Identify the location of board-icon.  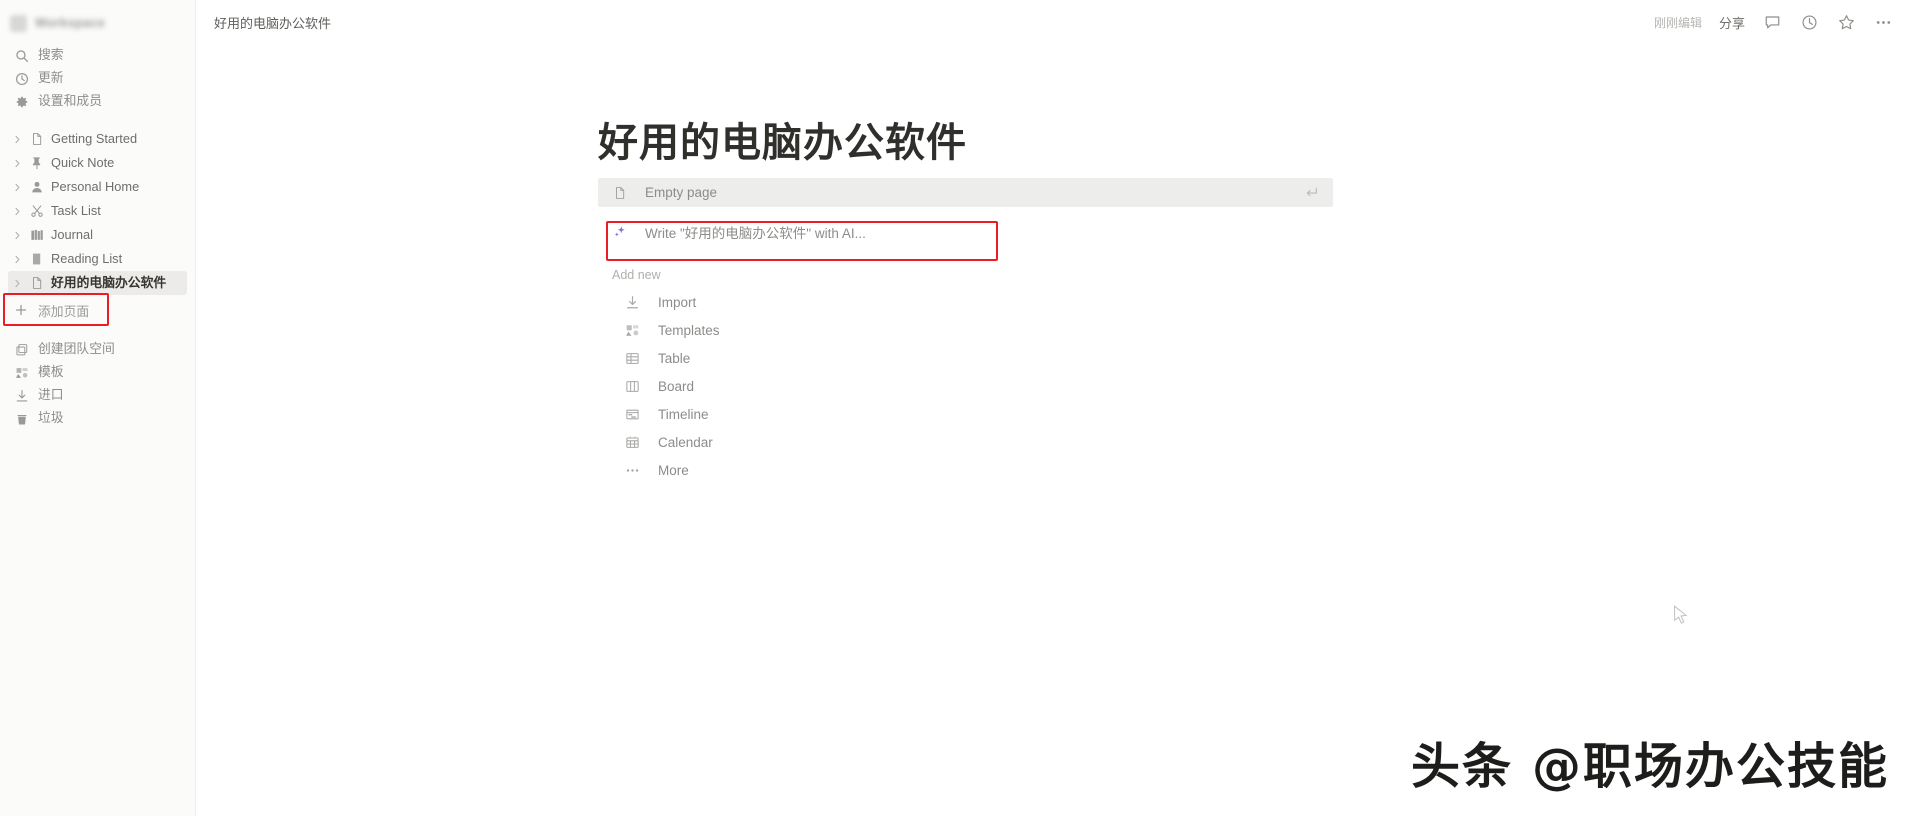
(632, 386).